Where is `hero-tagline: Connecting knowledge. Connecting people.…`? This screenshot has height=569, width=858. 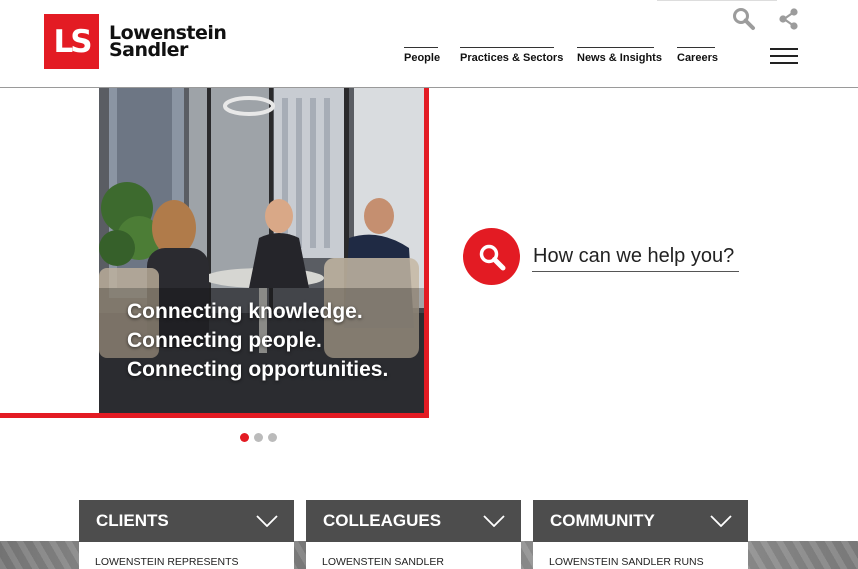 hero-tagline: Connecting knowledge. Connecting people.… is located at coordinates (257, 340).